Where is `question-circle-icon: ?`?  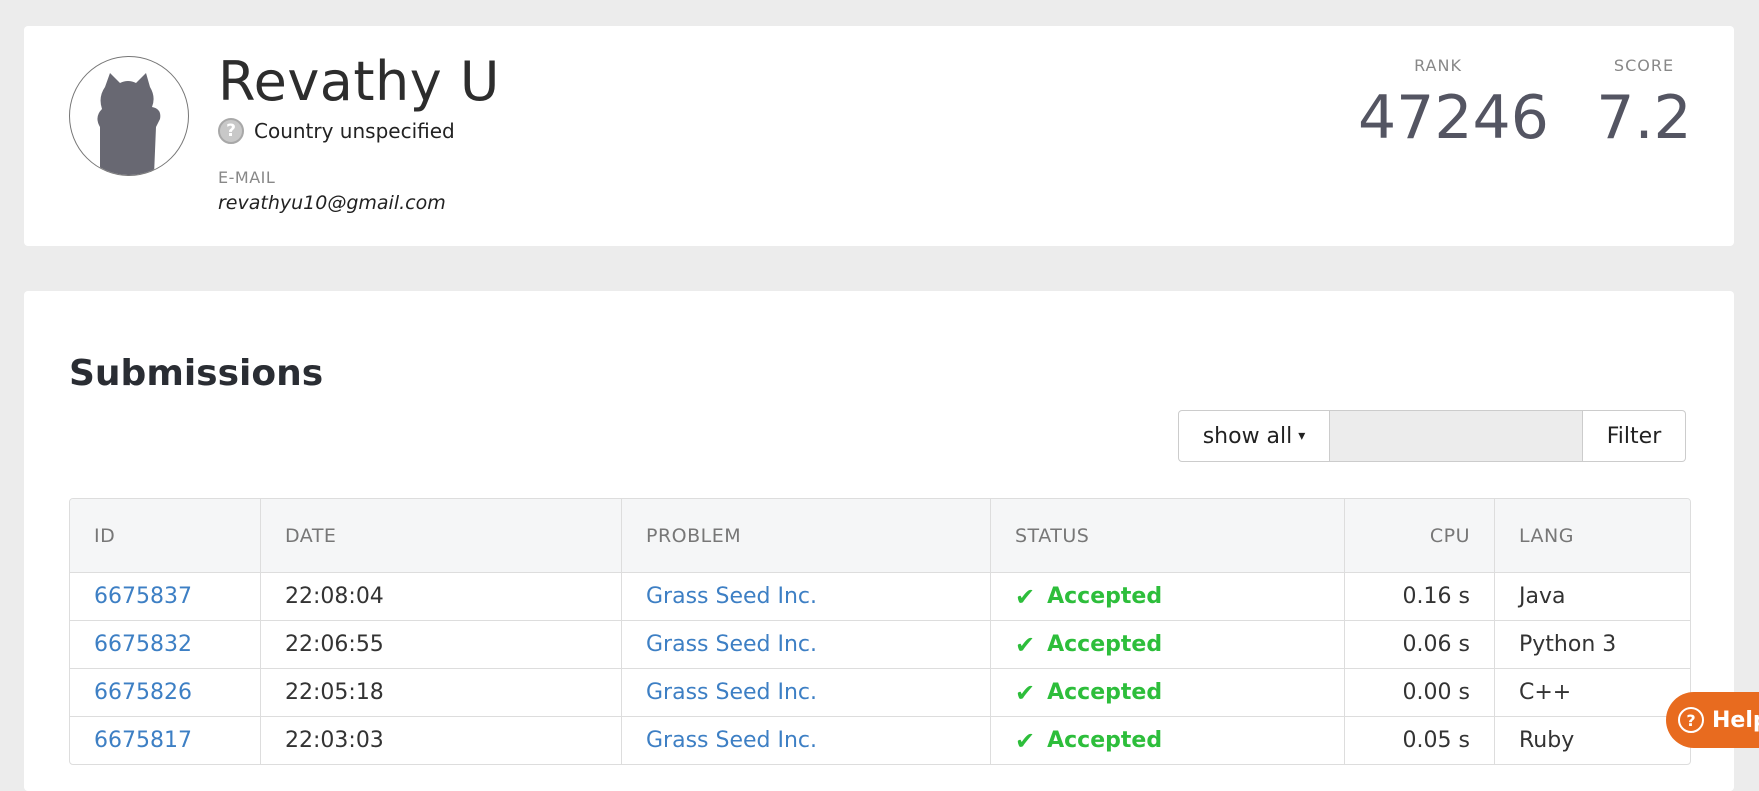 question-circle-icon: ? is located at coordinates (1691, 720).